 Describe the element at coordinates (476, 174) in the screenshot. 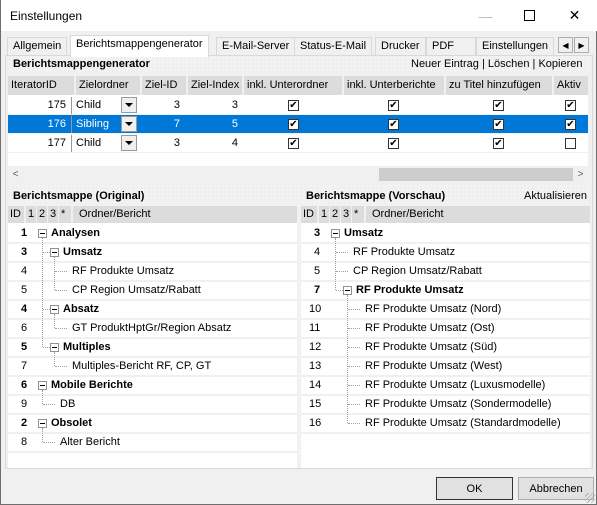

I see `scrollbar-thumb` at that location.